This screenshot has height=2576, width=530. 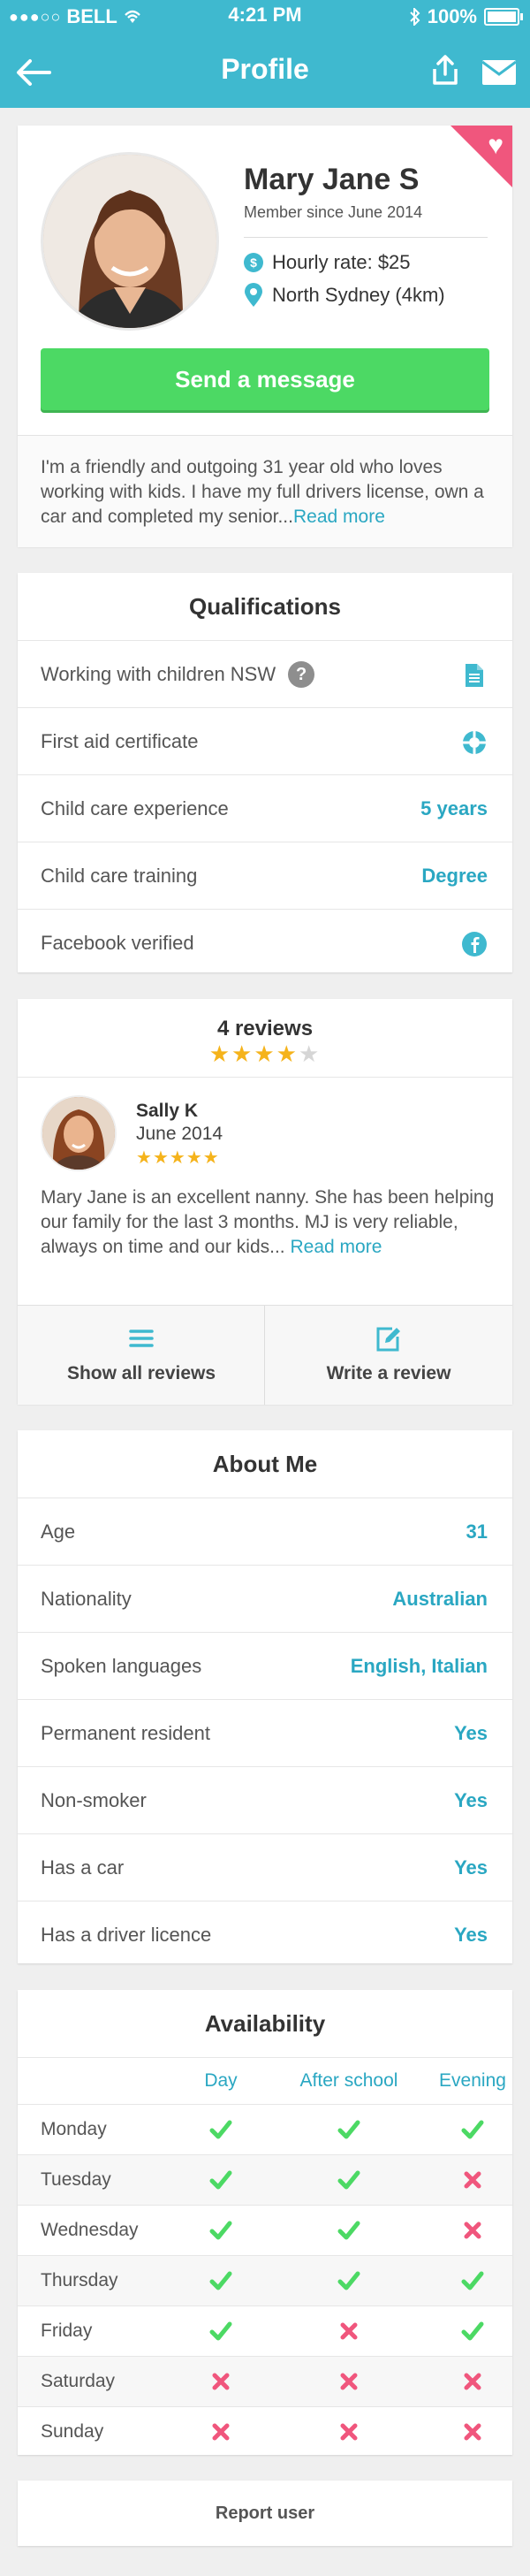 I want to click on show-all-reviews-button: Show all reviews, so click(x=141, y=1355).